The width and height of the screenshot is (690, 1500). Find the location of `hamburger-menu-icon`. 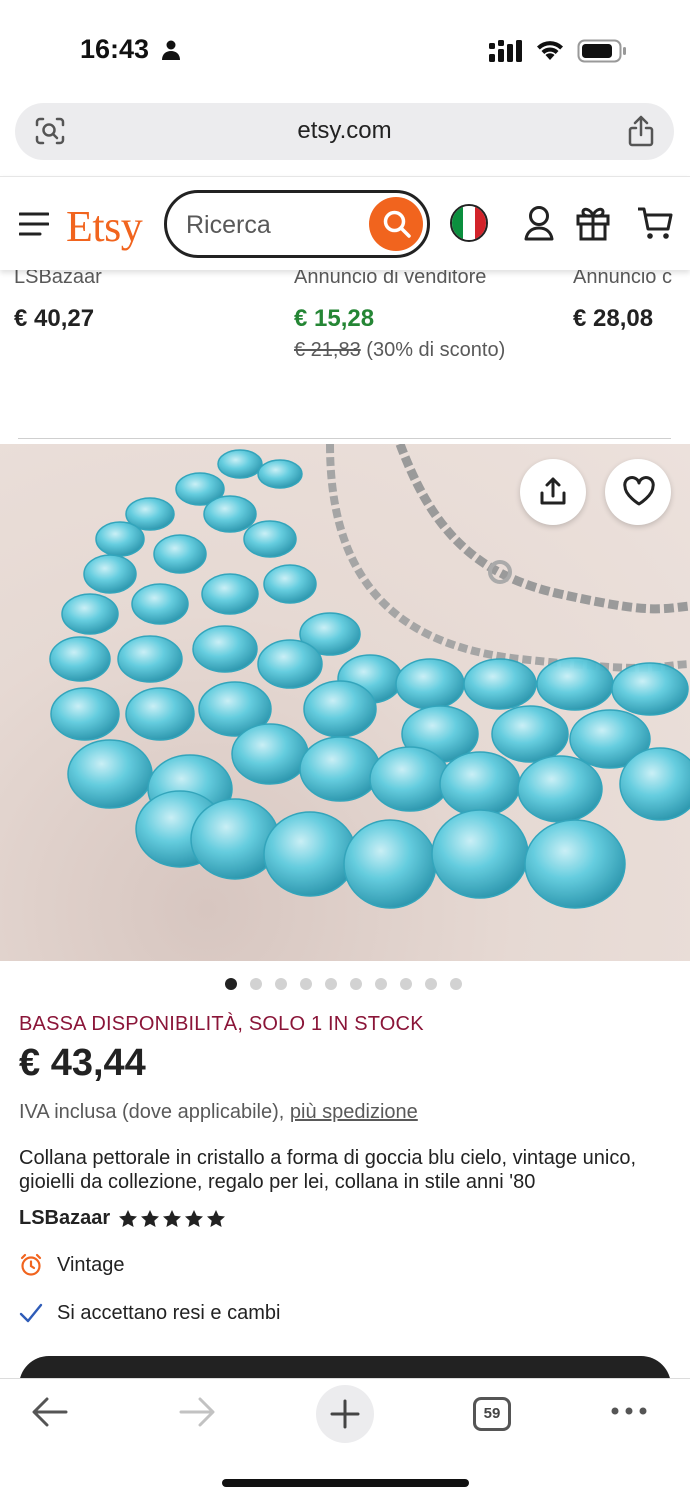

hamburger-menu-icon is located at coordinates (34, 224).